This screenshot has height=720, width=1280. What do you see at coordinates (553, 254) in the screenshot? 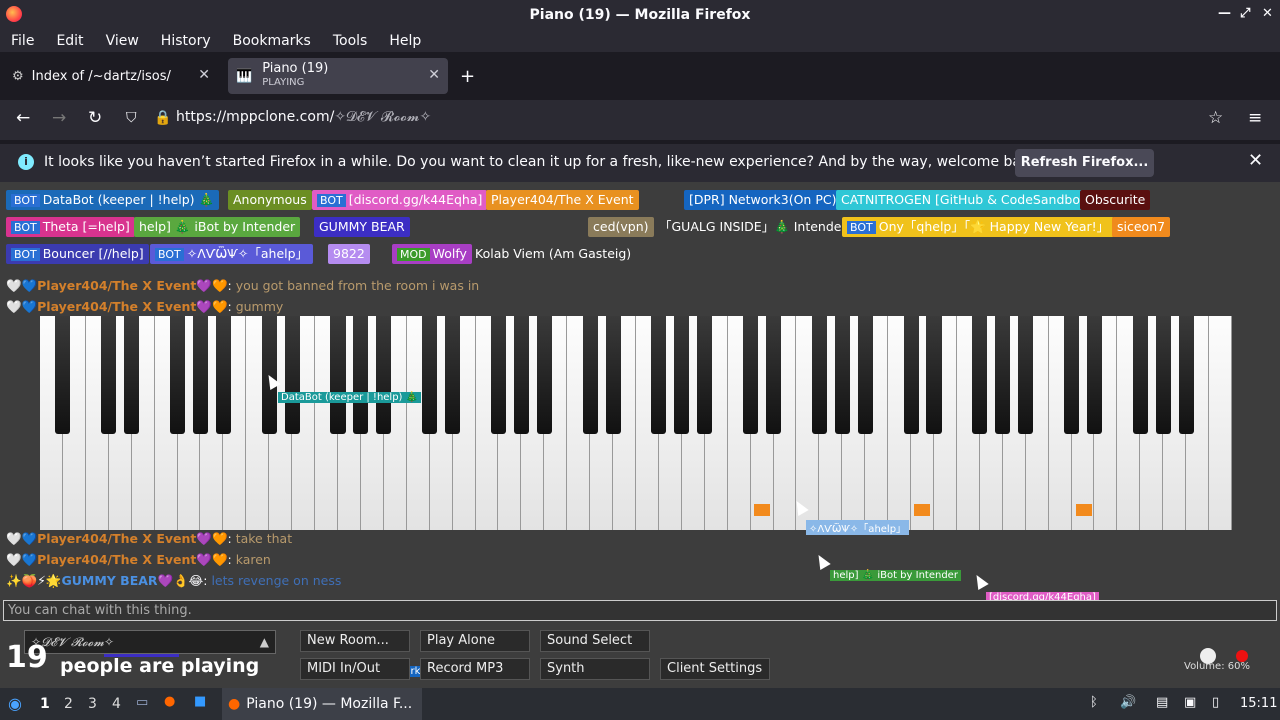
I see `user-kolab: Kolab Viem (Am Gasteig)` at bounding box center [553, 254].